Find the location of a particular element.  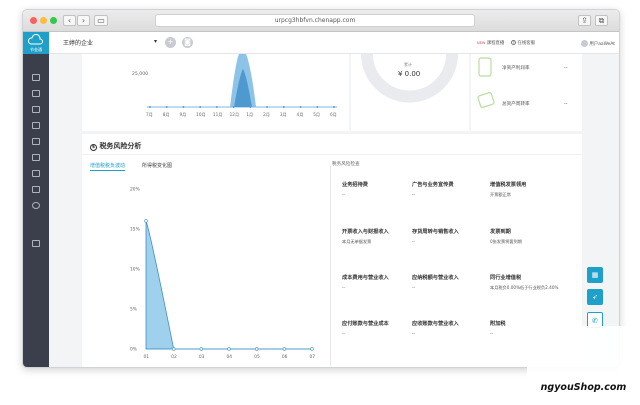

tax-risk-header: $ 税务风险分析 is located at coordinates (115, 146).